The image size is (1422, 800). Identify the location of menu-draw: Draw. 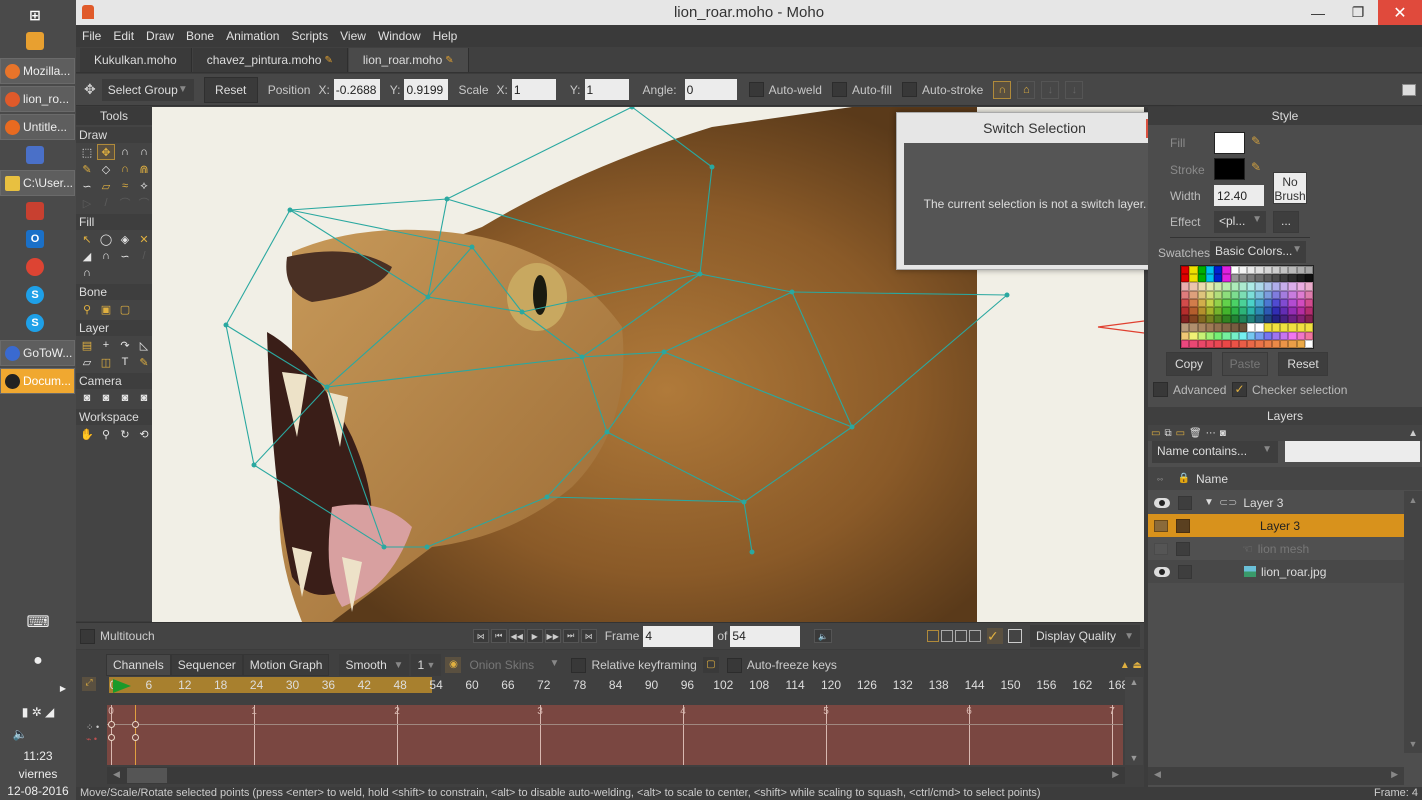
(160, 36).